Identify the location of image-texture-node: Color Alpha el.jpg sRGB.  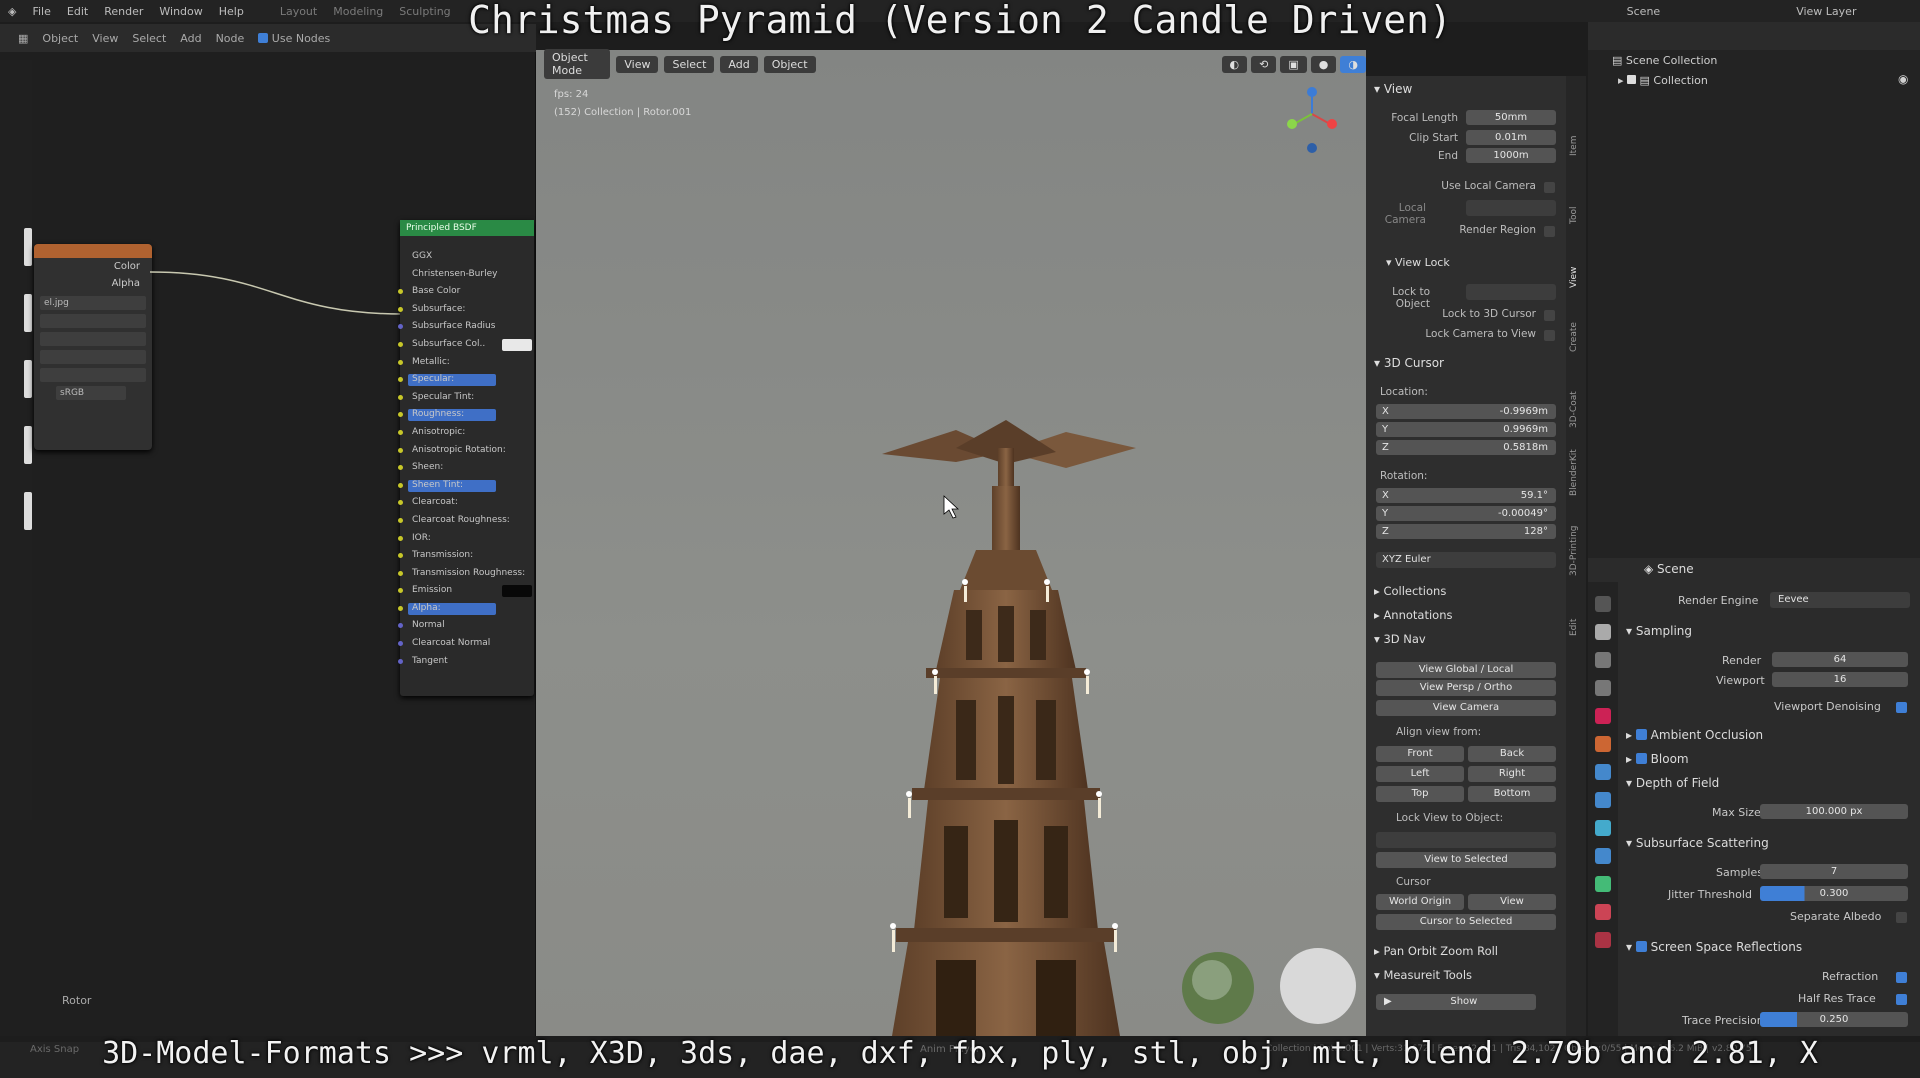
(93, 347).